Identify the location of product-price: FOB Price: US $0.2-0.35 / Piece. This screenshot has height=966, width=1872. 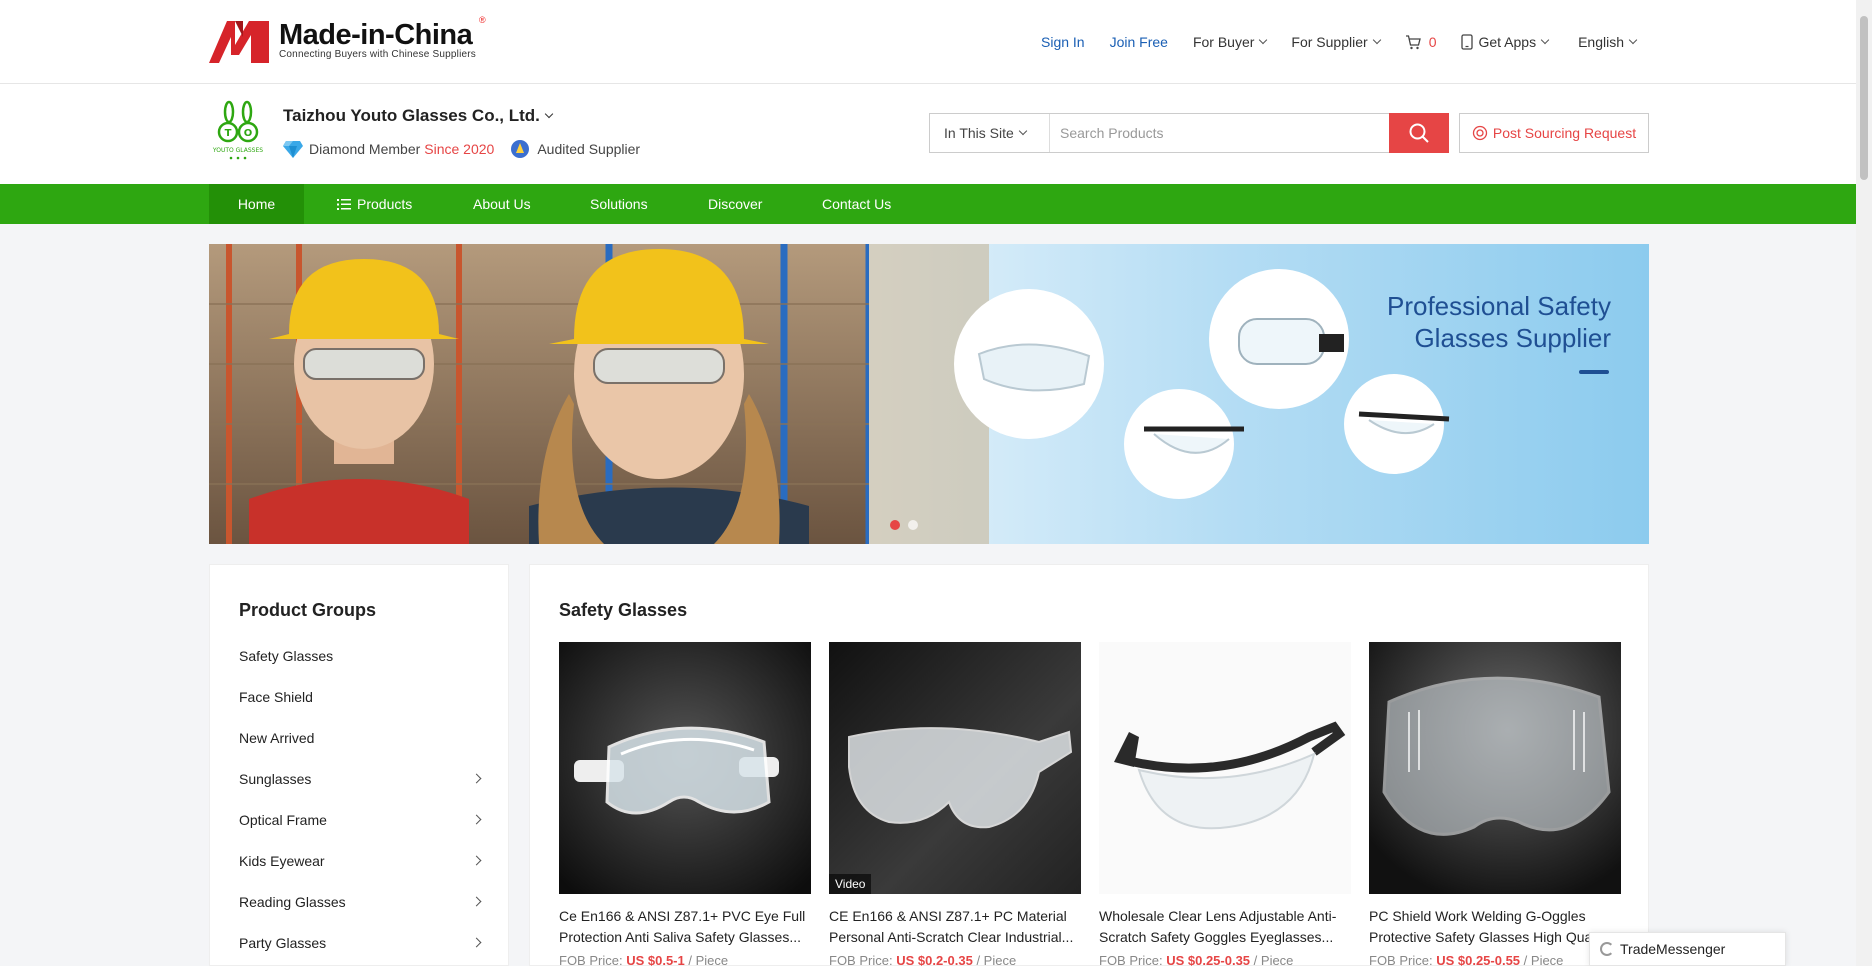
(955, 959).